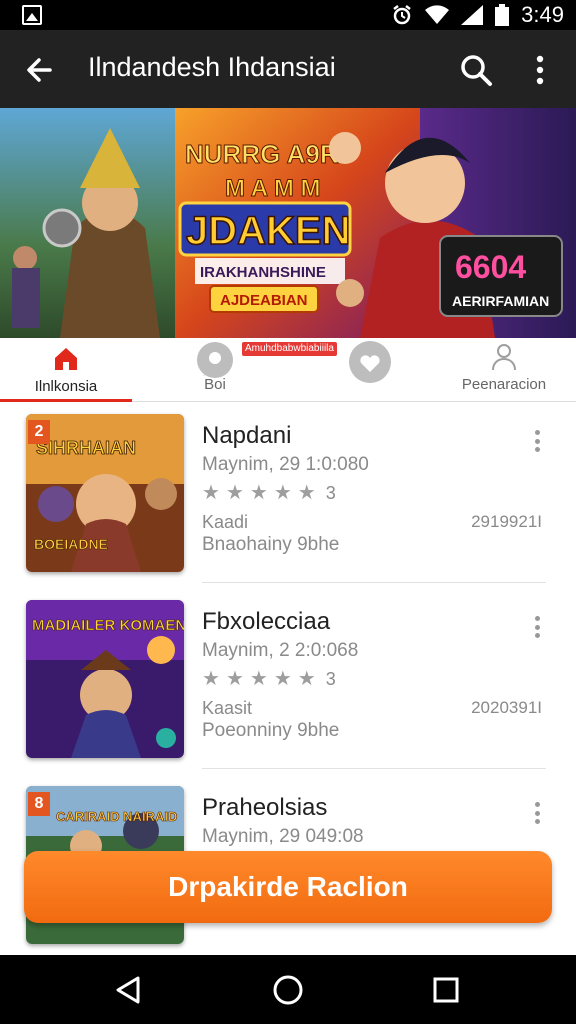  What do you see at coordinates (212, 67) in the screenshot?
I see `page-title: Ilndandesh Ihdansiai` at bounding box center [212, 67].